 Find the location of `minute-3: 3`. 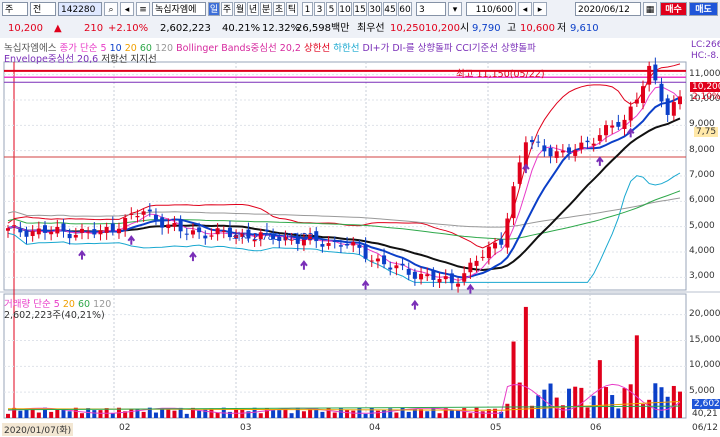

minute-3: 3 is located at coordinates (319, 9).